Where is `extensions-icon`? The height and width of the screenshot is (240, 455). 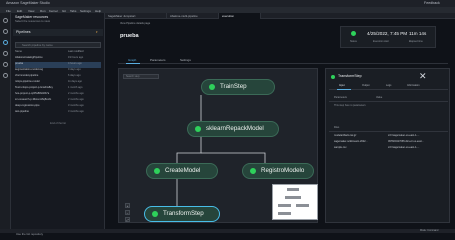 extensions-icon is located at coordinates (5, 75).